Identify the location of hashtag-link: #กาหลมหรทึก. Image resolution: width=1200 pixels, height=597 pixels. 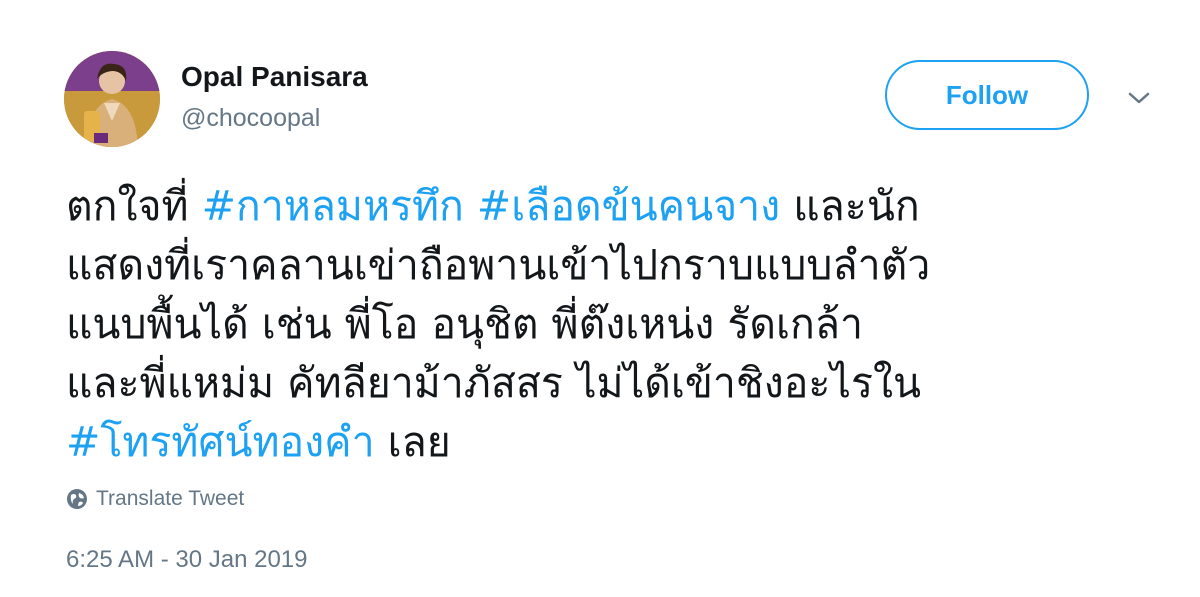
(333, 206).